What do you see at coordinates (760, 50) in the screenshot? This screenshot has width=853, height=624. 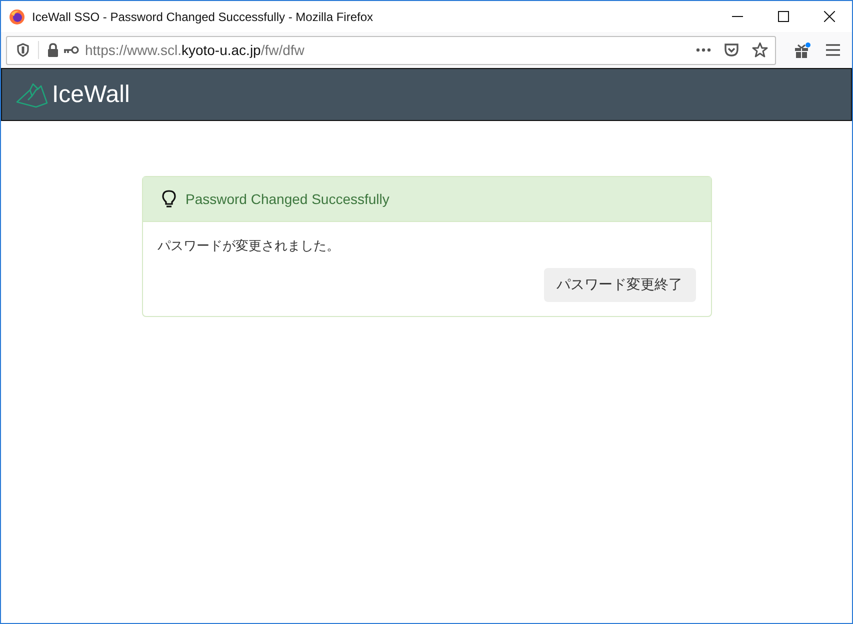 I see `star-icon` at bounding box center [760, 50].